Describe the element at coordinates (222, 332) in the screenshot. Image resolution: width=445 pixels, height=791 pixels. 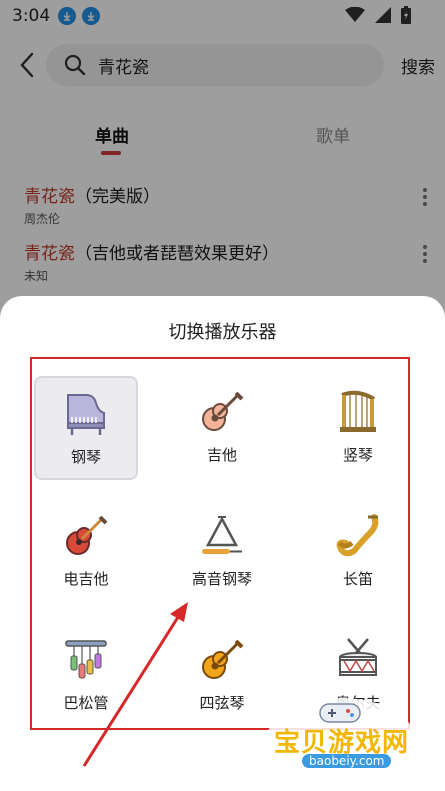
I see `sheet-title: 切换播放乐器` at that location.